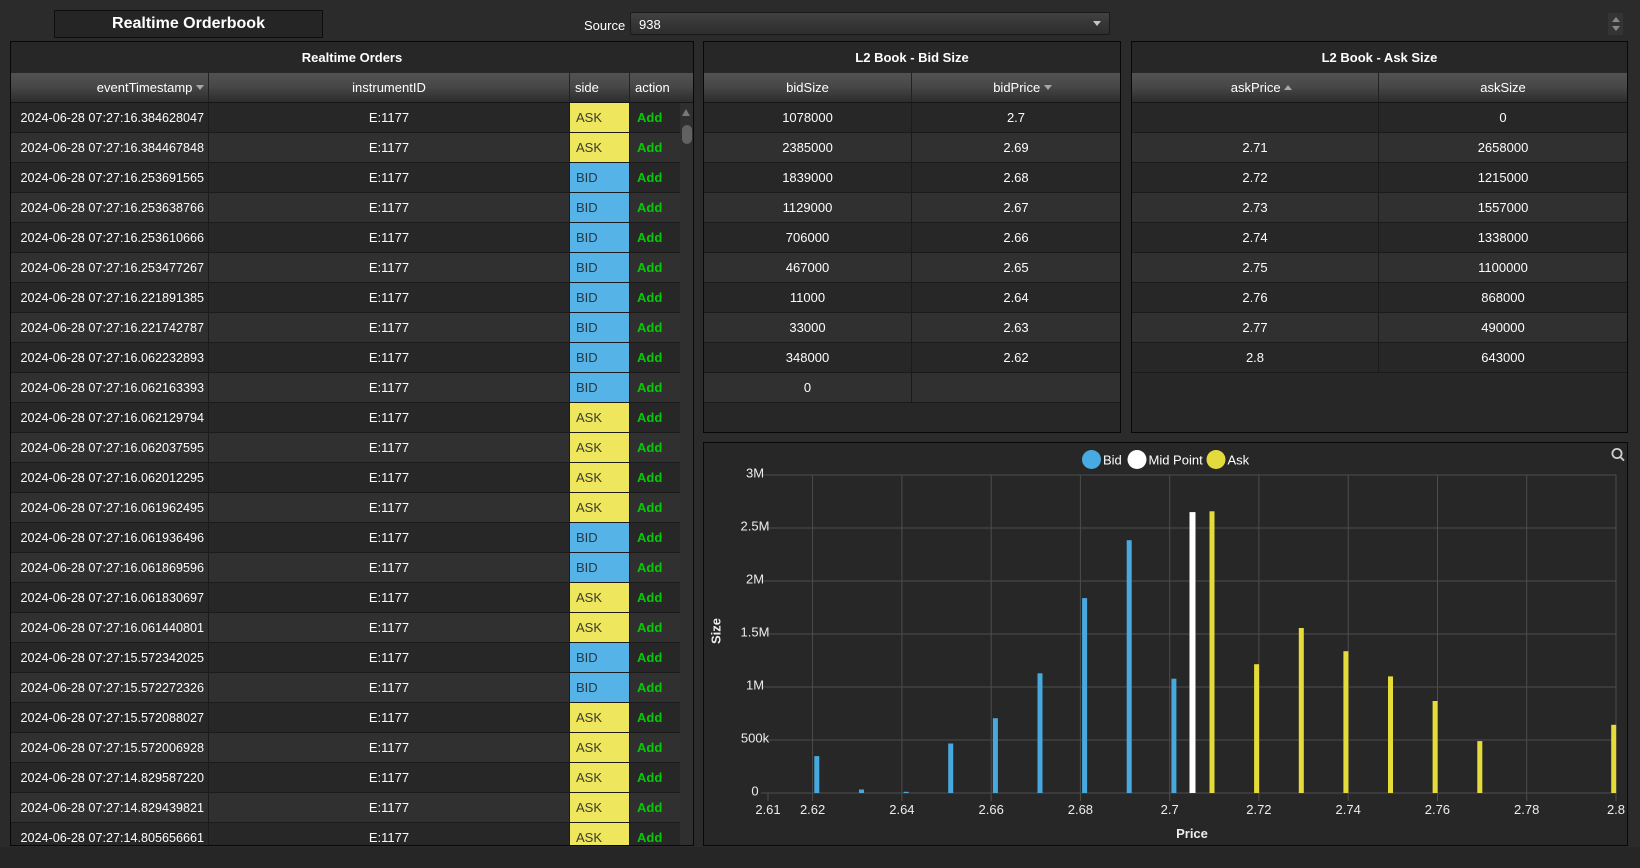 This screenshot has width=1640, height=868. Describe the element at coordinates (901, 809) in the screenshot. I see `svg-text: 2.64` at that location.